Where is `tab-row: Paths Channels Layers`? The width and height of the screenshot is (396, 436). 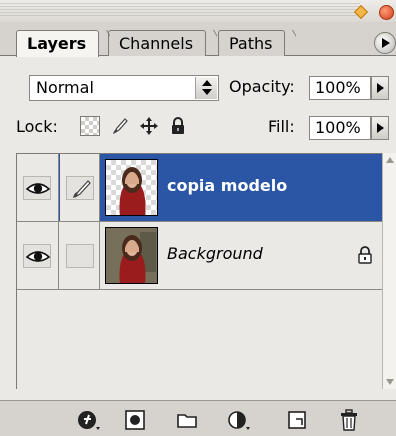 tab-row: Paths Channels Layers is located at coordinates (198, 39).